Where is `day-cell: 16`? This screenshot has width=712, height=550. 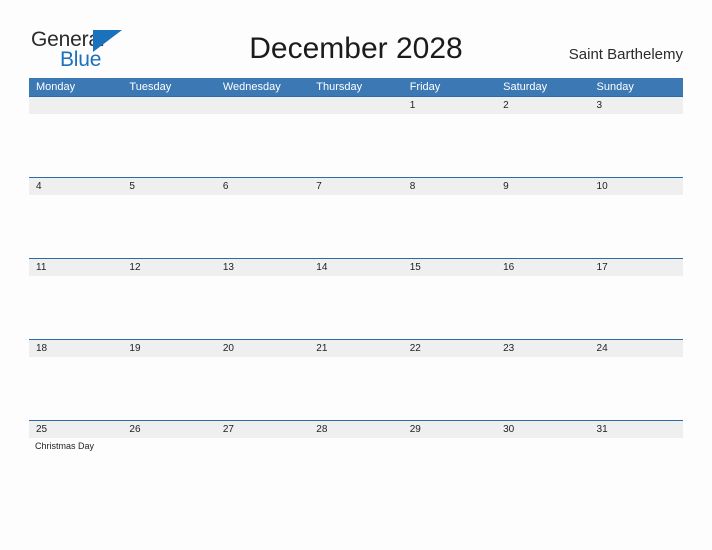 day-cell: 16 is located at coordinates (542, 267).